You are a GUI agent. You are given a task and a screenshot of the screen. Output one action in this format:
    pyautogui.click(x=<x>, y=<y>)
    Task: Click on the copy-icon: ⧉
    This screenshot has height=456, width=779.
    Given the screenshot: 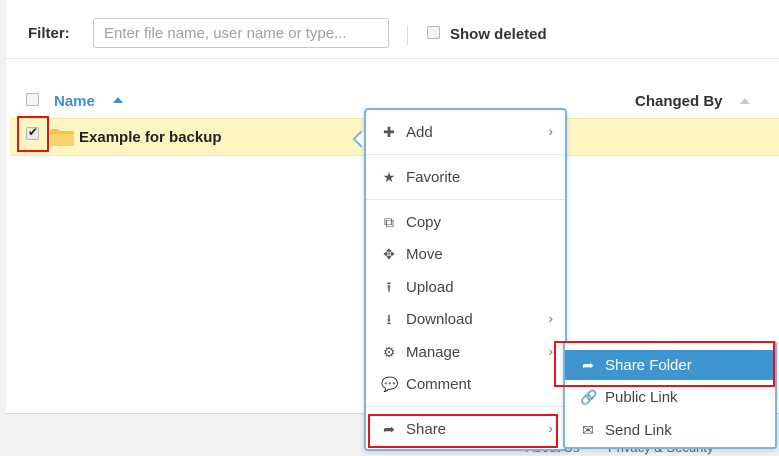 What is the action you would take?
    pyautogui.click(x=389, y=222)
    